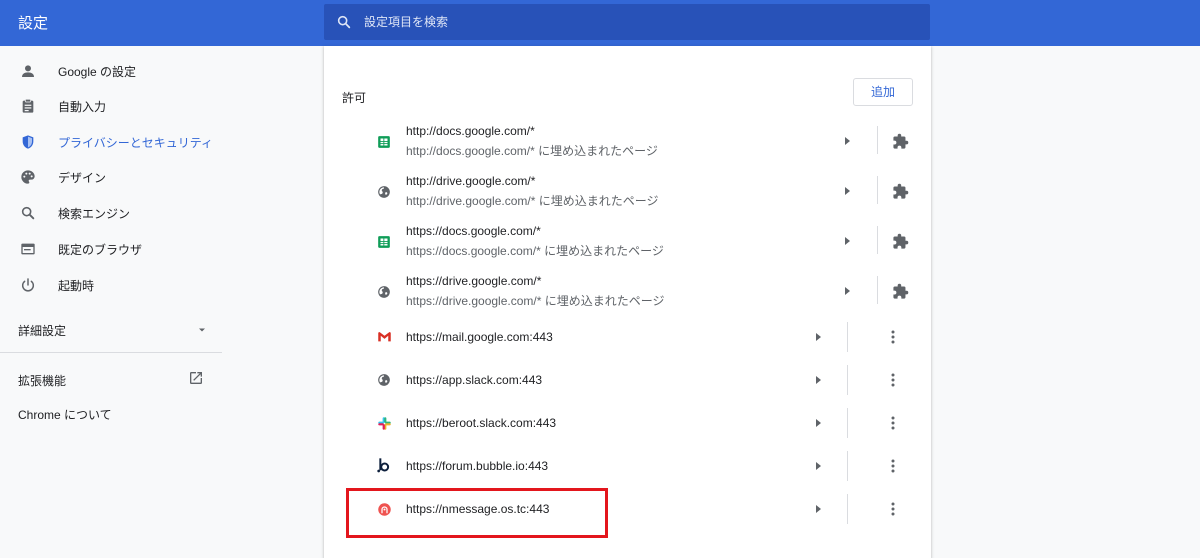  What do you see at coordinates (384, 337) in the screenshot?
I see `gmail-icon` at bounding box center [384, 337].